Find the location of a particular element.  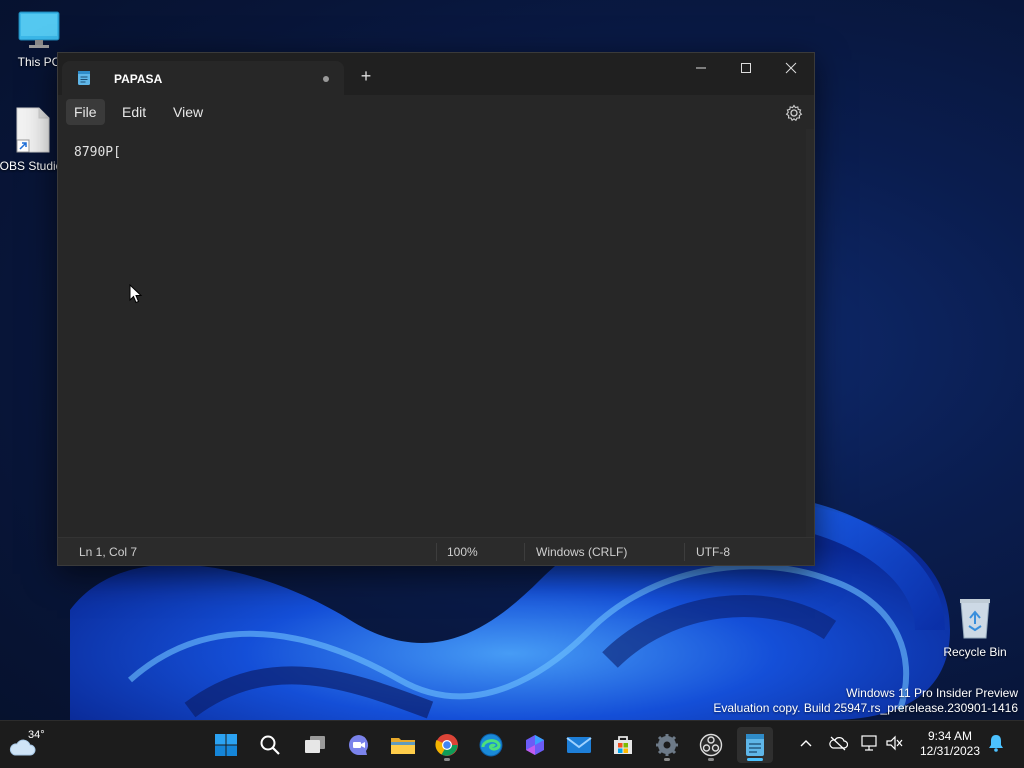

chat-camera-icon is located at coordinates (359, 745).